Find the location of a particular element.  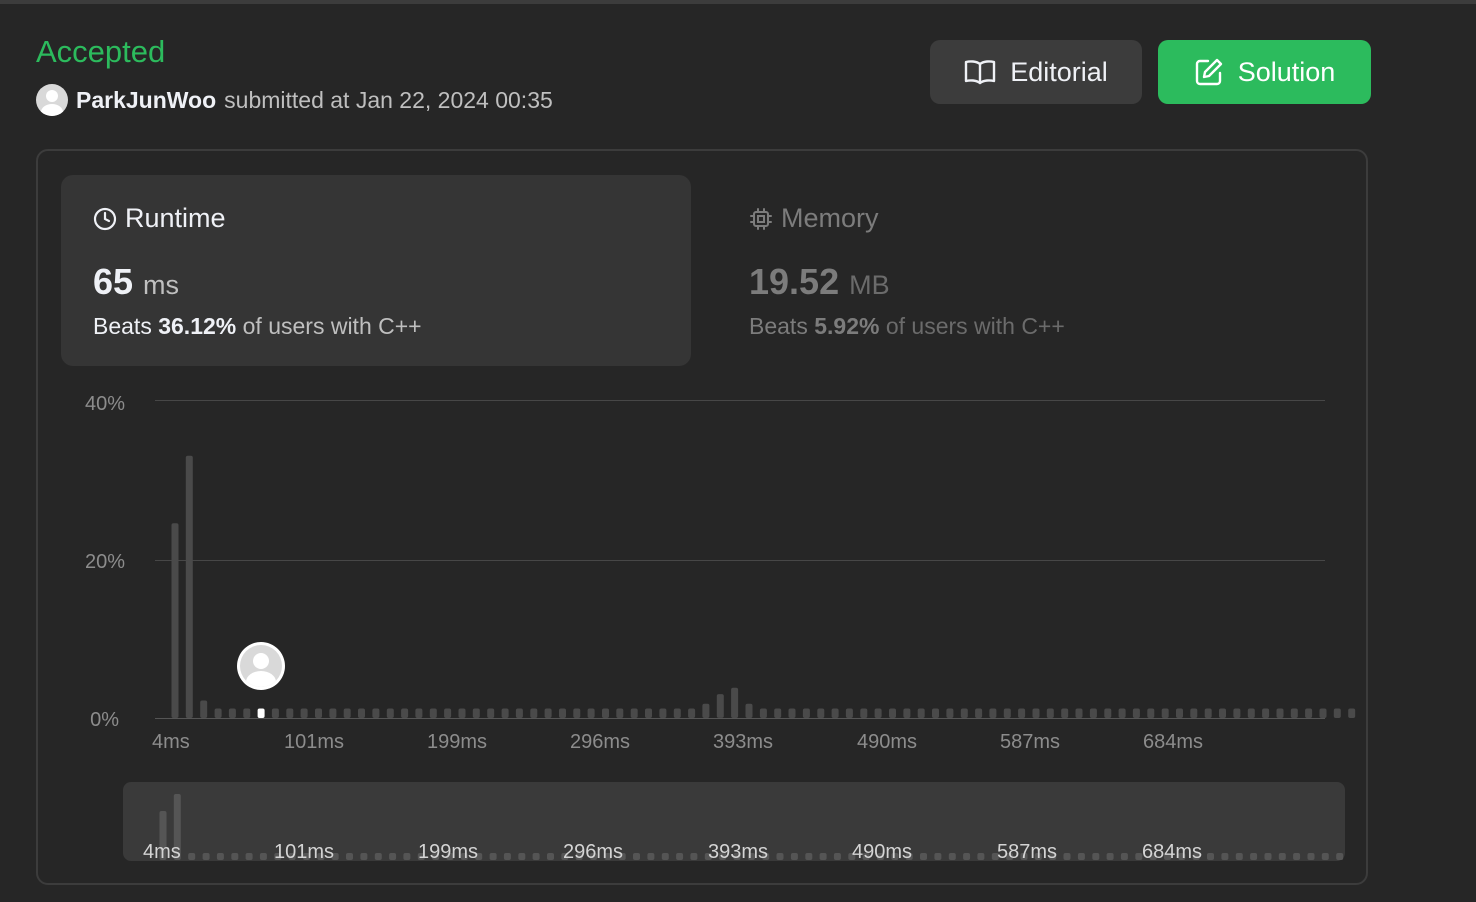

range-navigator-bars is located at coordinates (751, 827).